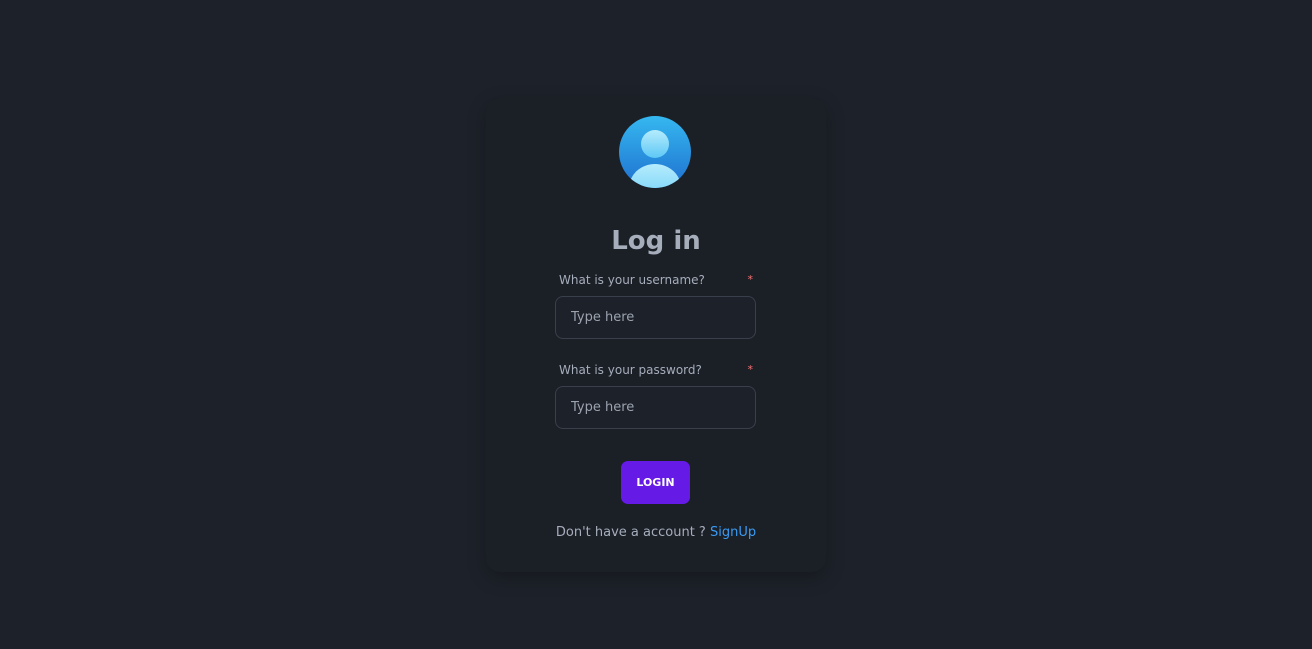  I want to click on password-label-text: What is your password?, so click(630, 370).